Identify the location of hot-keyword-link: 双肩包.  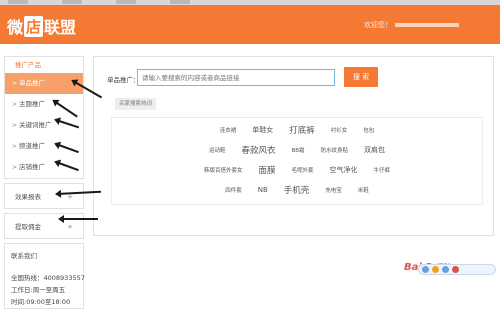
(374, 150).